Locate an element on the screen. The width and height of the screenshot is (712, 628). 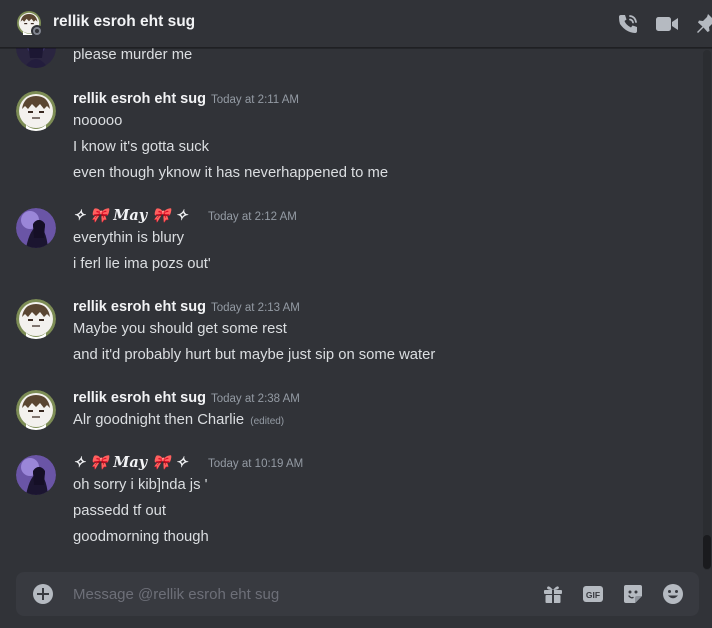
scrollbar-track is located at coordinates (707, 310).